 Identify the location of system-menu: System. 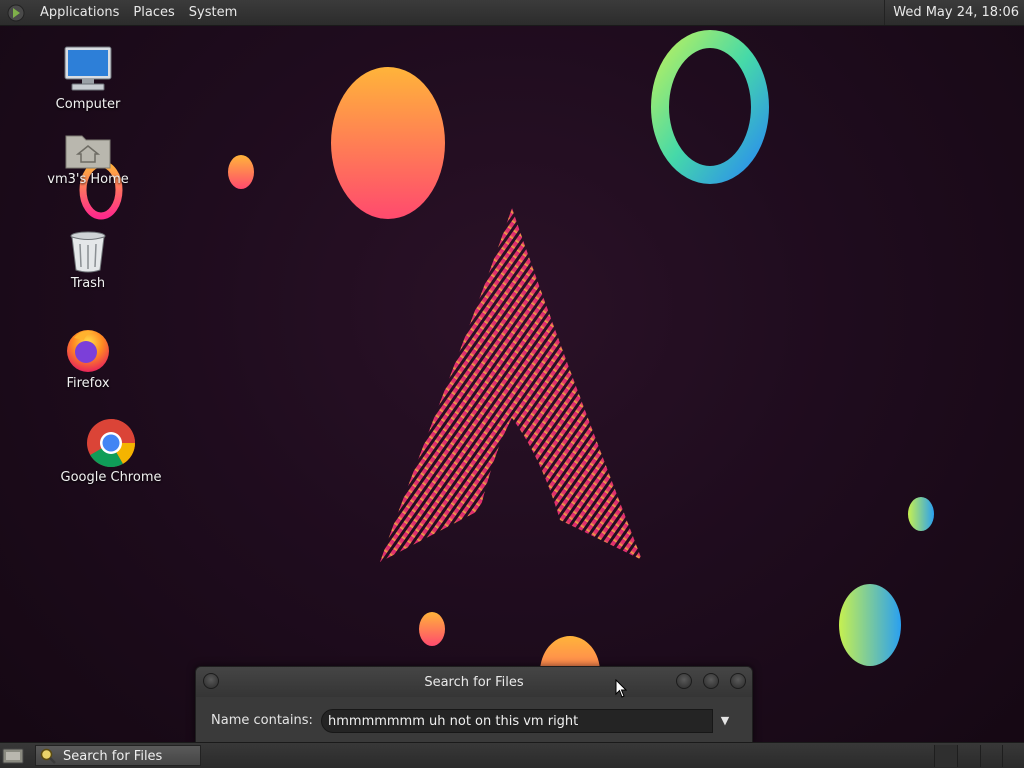
(213, 12).